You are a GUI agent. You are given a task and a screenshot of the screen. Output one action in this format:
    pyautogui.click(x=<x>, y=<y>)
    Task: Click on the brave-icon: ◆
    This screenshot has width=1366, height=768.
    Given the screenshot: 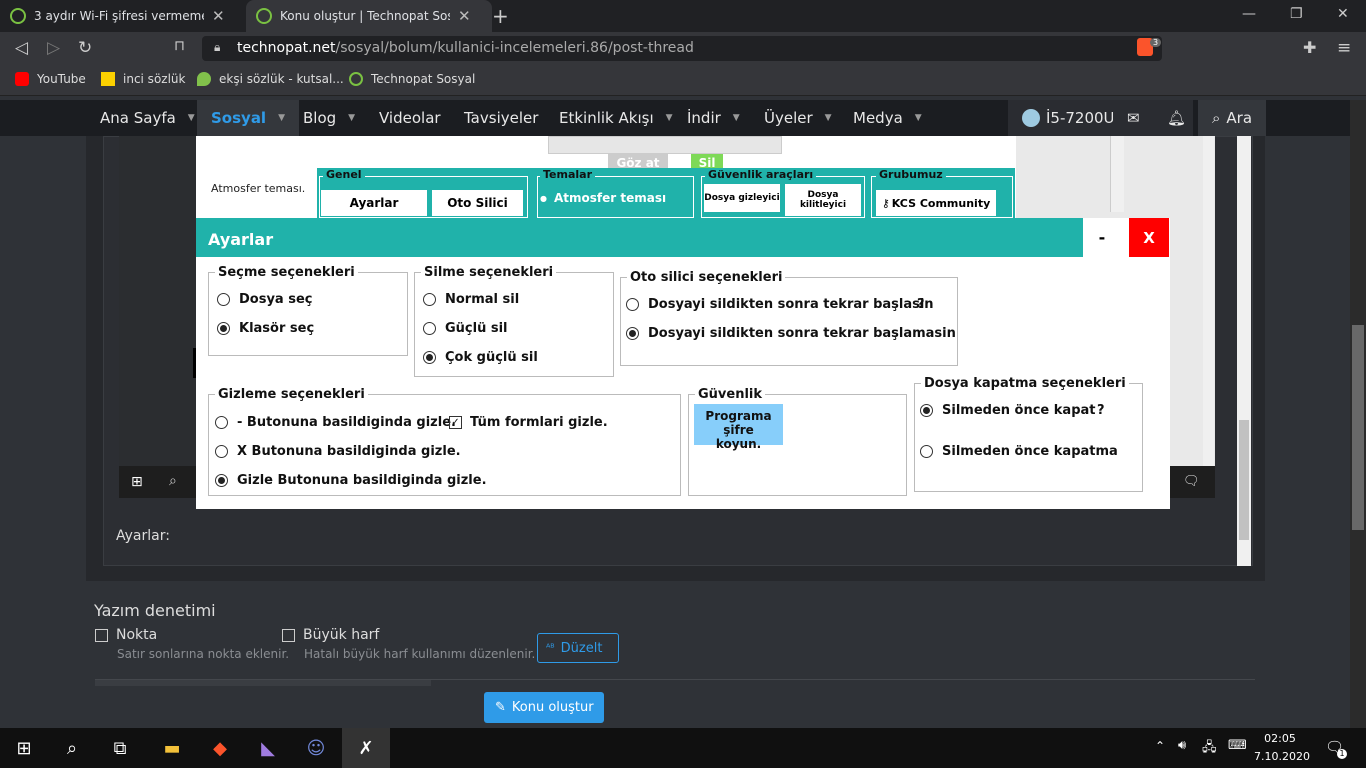 What is the action you would take?
    pyautogui.click(x=220, y=748)
    